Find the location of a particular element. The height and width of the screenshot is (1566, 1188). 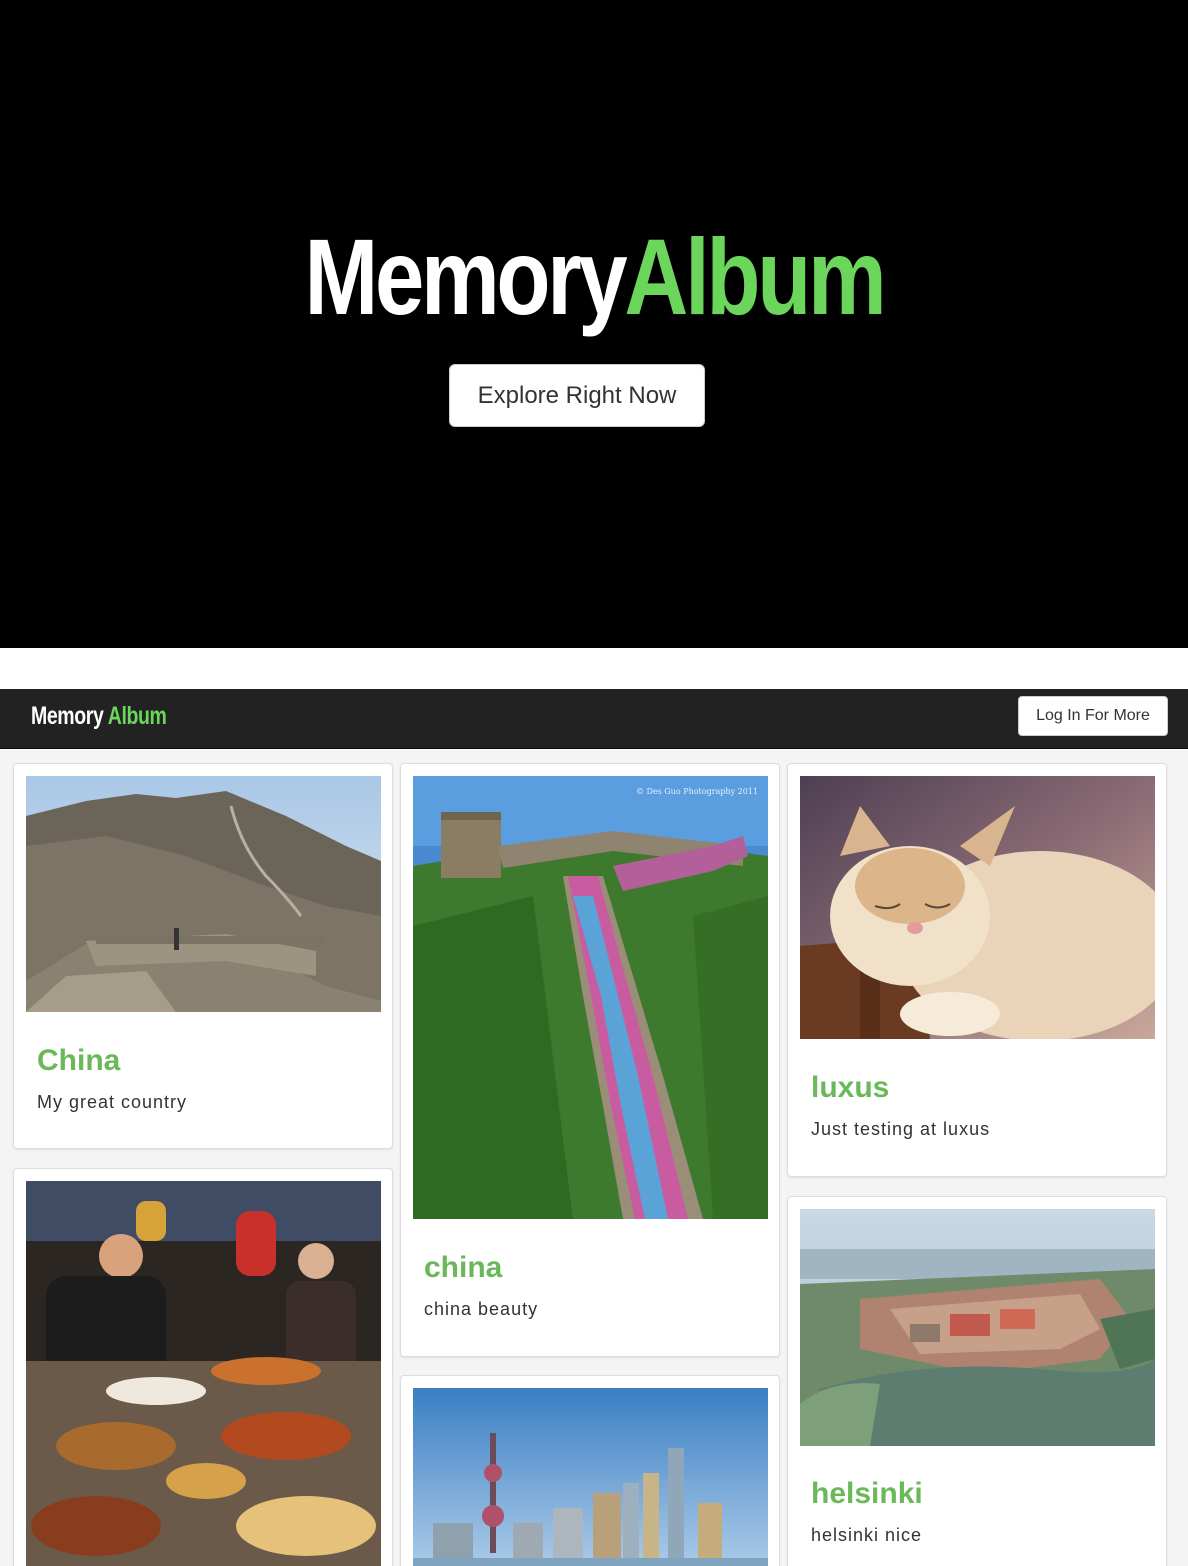

brand-part1: Memory is located at coordinates (67, 716).